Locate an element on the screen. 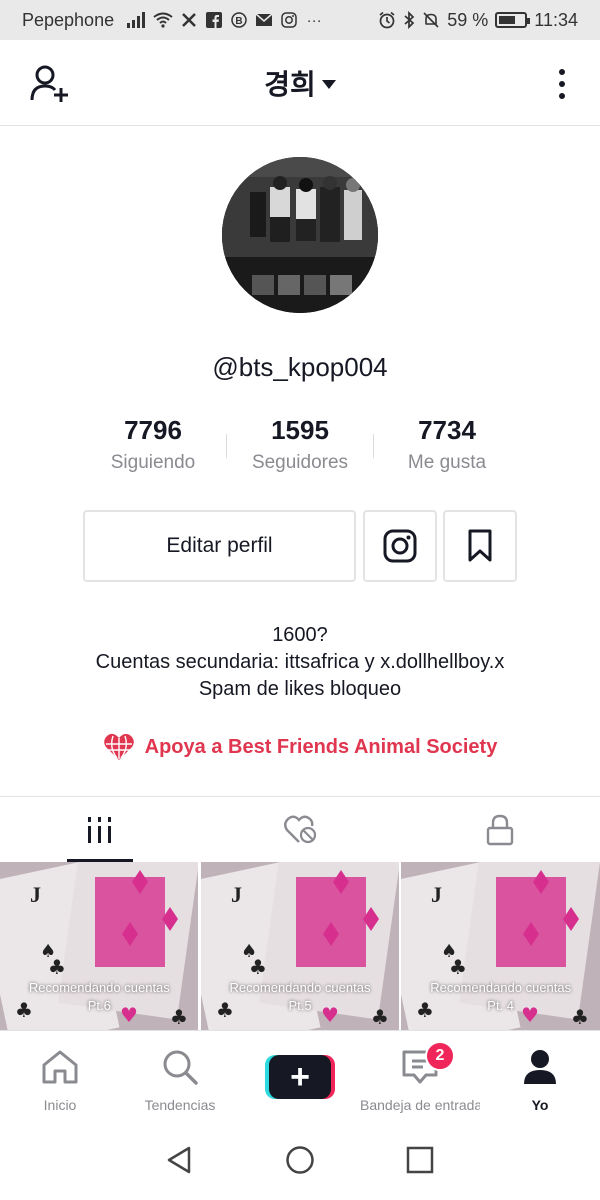 The image size is (600, 1200). mail-icon is located at coordinates (264, 20).